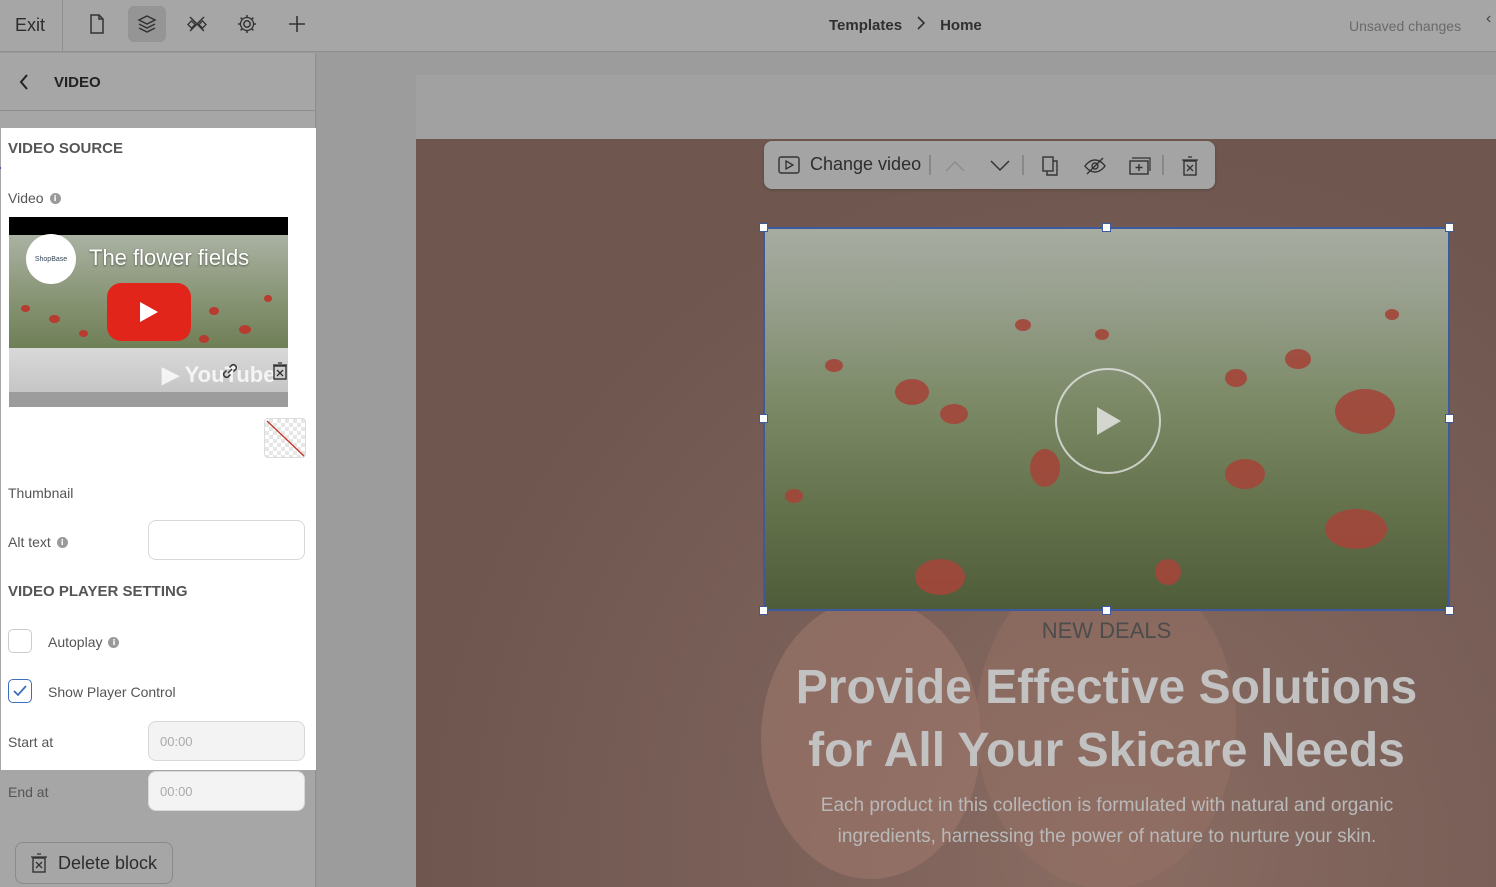  Describe the element at coordinates (62, 26) in the screenshot. I see `divider` at that location.